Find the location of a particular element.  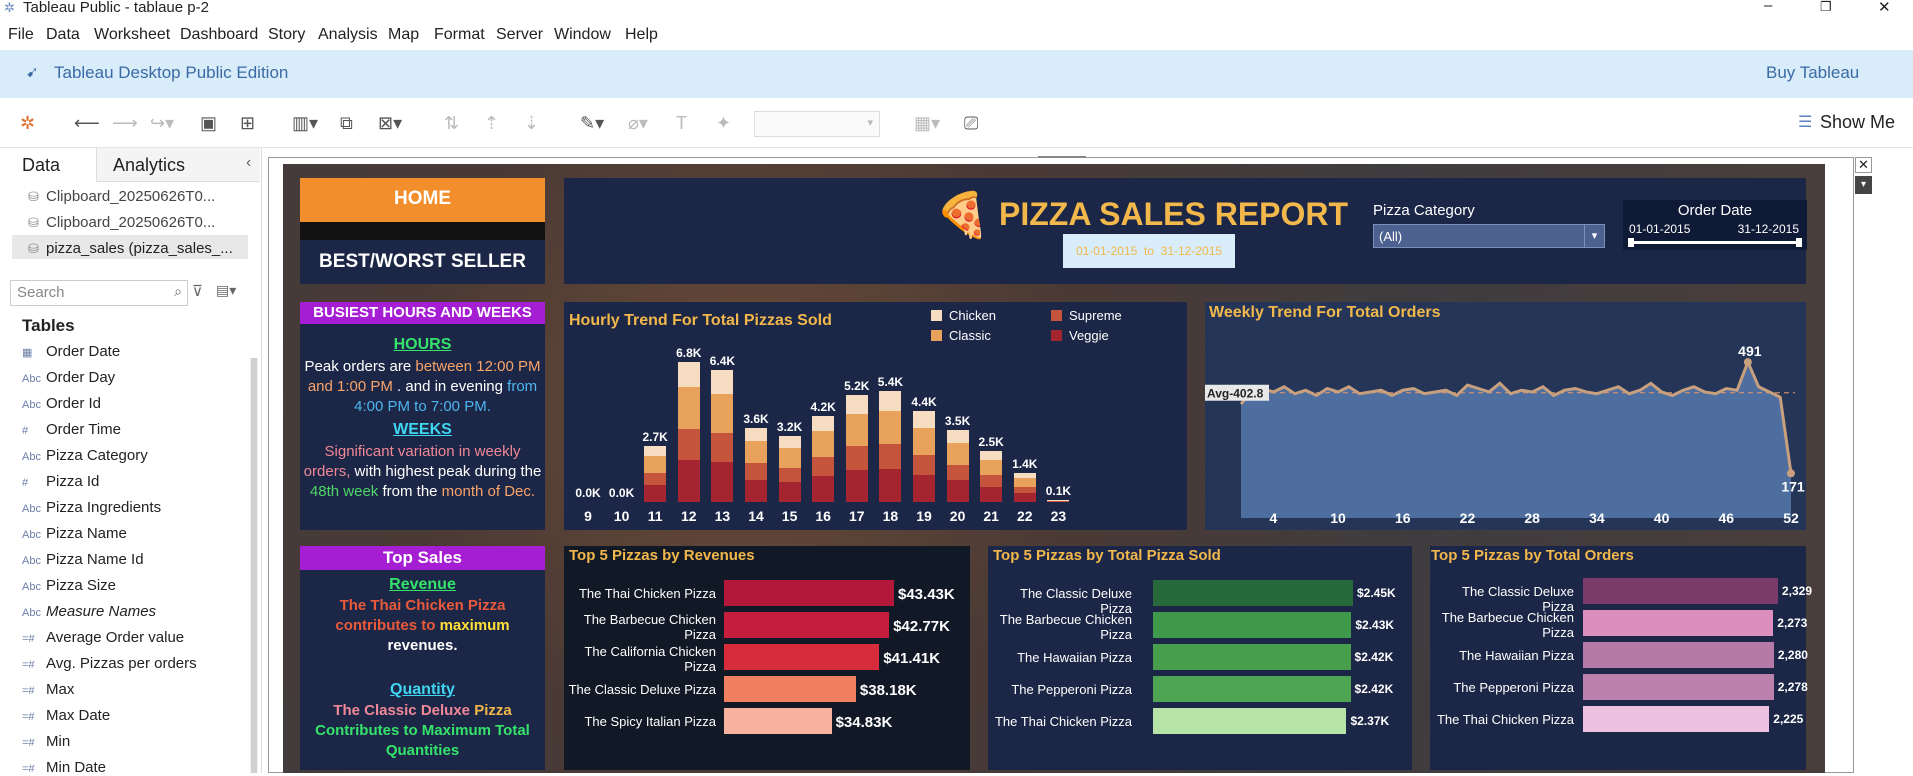

pin-axis-icon: ✦ is located at coordinates (723, 123).